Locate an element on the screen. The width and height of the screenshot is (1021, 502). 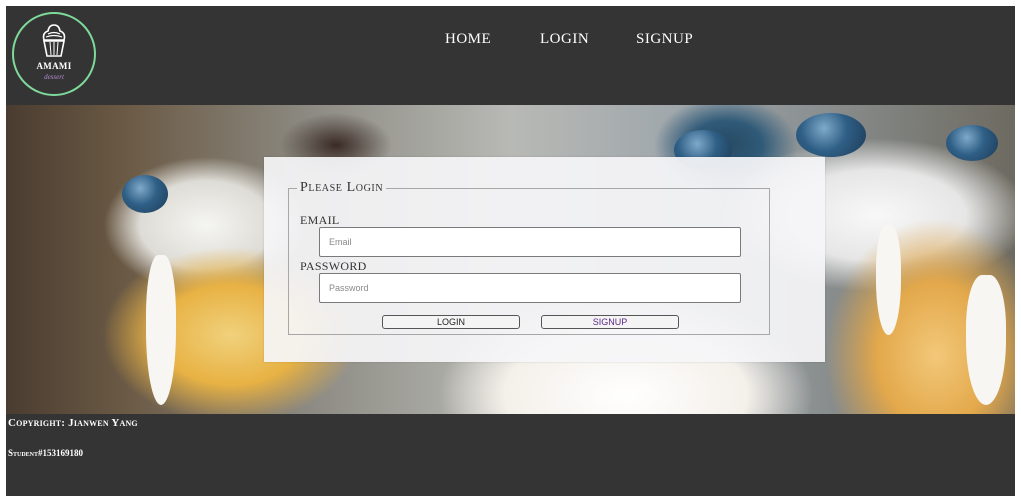
main-nav: HOME LOGIN SIGNUP is located at coordinates (510, 43).